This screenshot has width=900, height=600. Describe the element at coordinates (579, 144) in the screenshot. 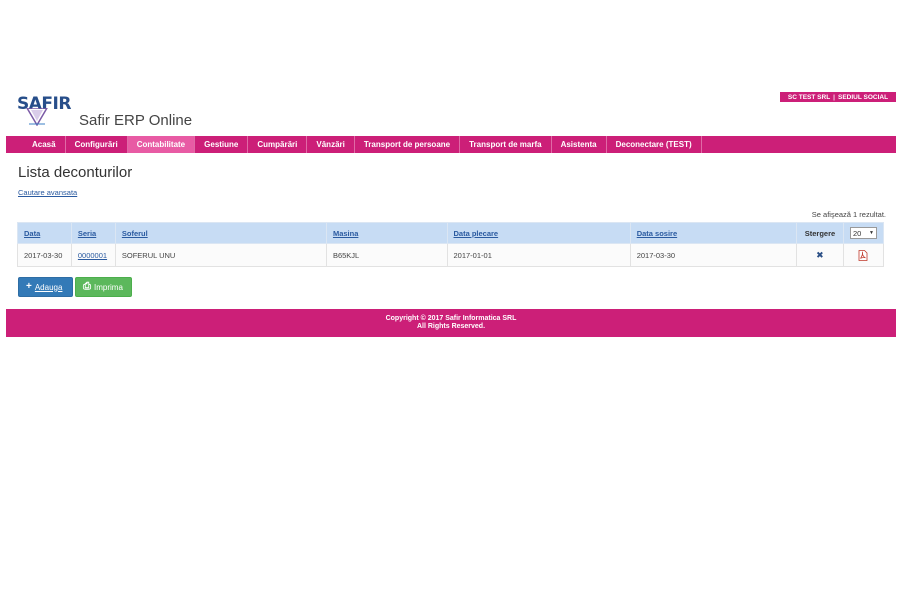

I see `nav-item-asistenta: Asistenta` at that location.